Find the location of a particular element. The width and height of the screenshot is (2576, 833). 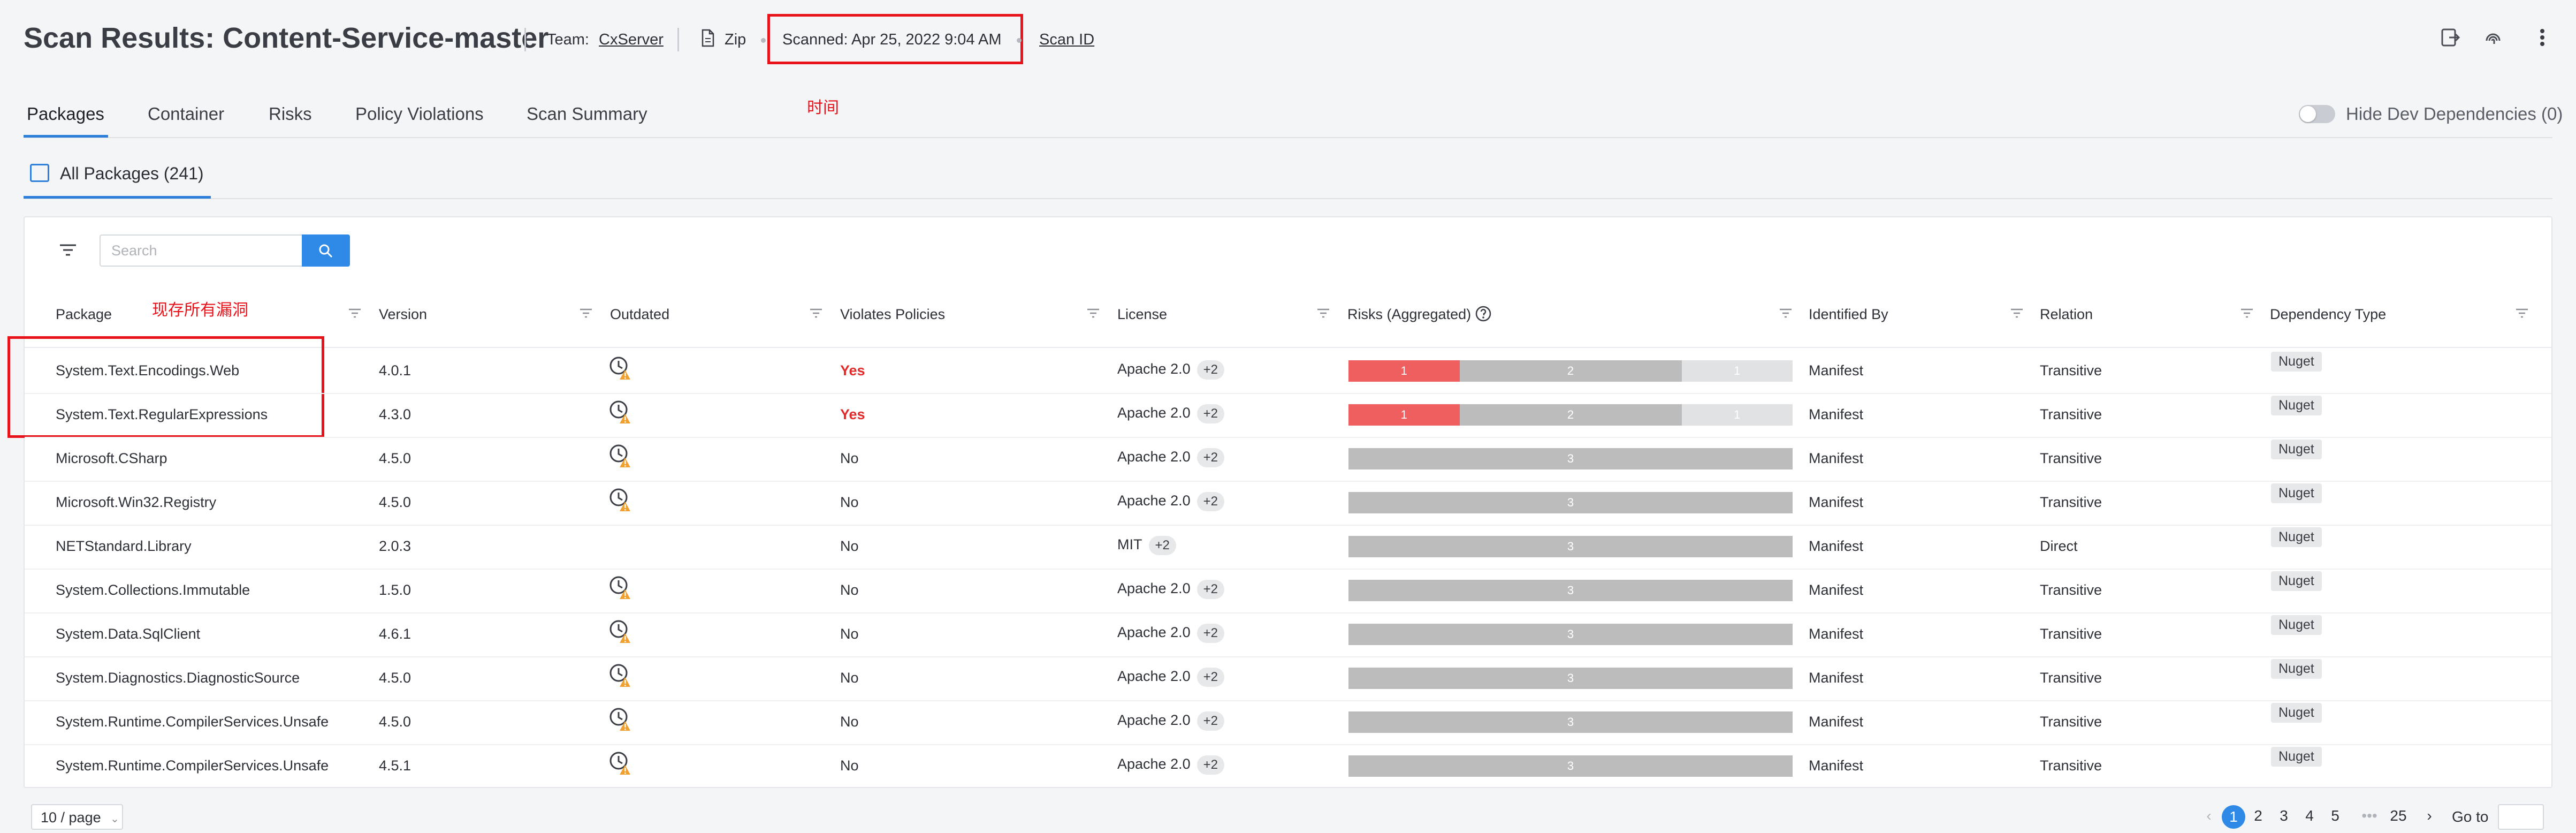

help-icon is located at coordinates (1483, 315).